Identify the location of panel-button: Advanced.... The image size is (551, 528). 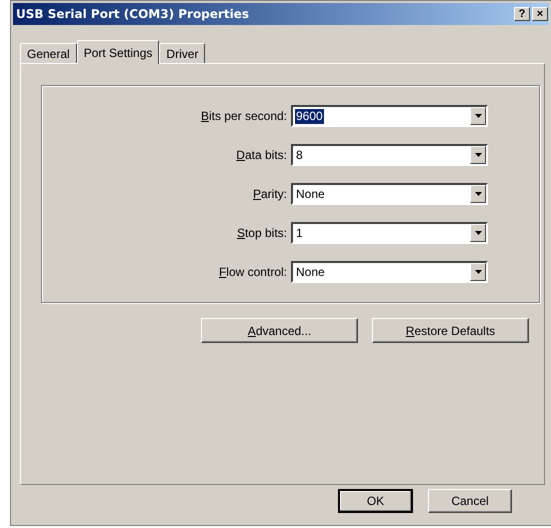
(279, 330).